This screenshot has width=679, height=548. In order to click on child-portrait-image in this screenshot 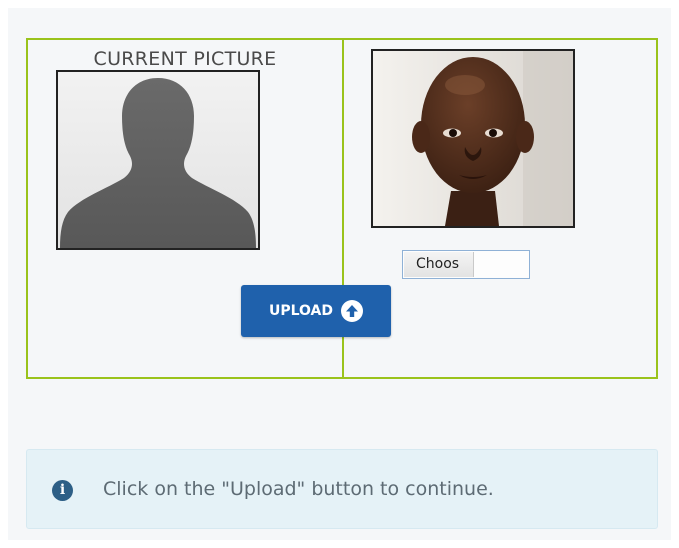, I will do `click(473, 138)`.